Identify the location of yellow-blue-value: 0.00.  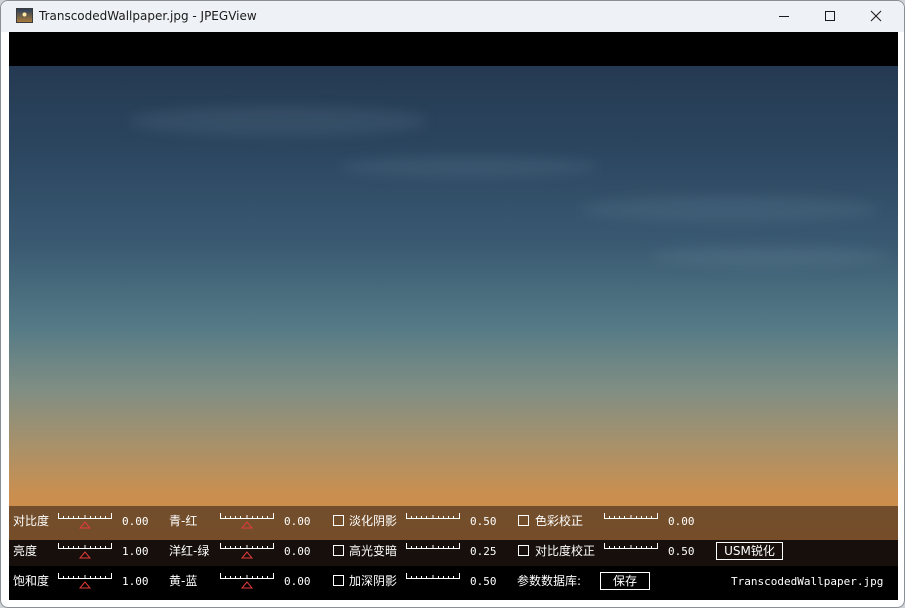
(297, 581).